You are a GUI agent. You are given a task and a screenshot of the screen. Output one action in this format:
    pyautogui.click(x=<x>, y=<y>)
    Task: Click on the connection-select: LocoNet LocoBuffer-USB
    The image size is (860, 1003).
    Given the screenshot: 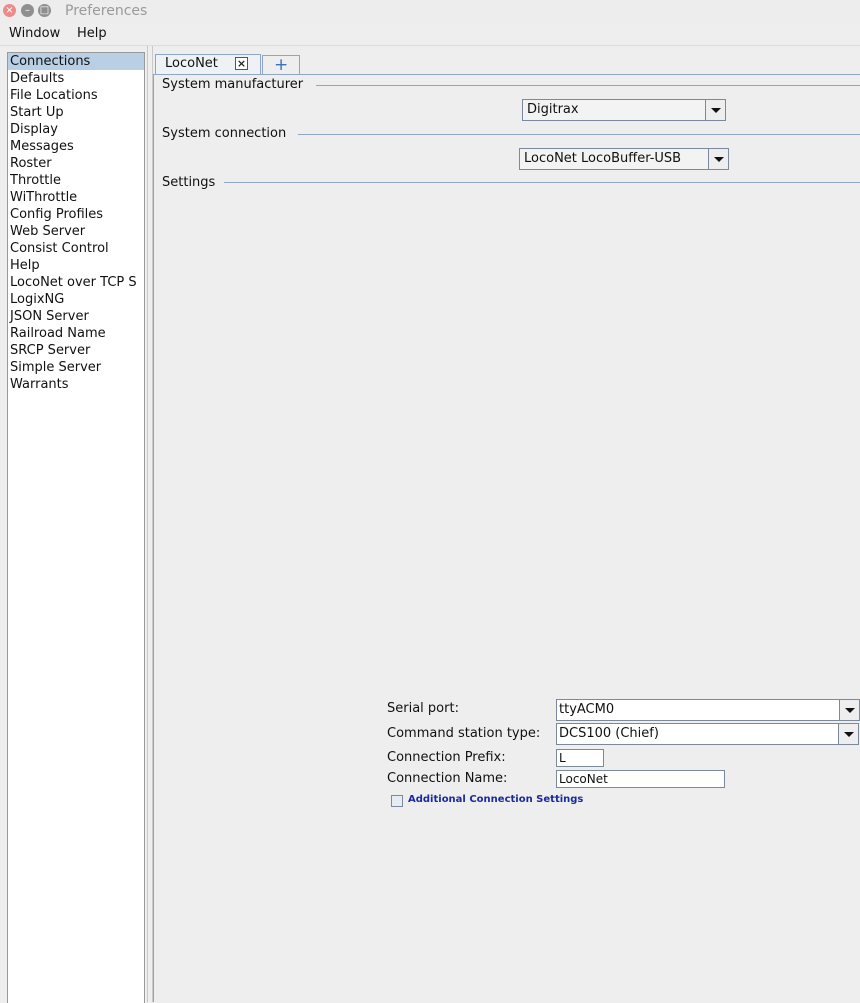 What is the action you would take?
    pyautogui.click(x=624, y=159)
    